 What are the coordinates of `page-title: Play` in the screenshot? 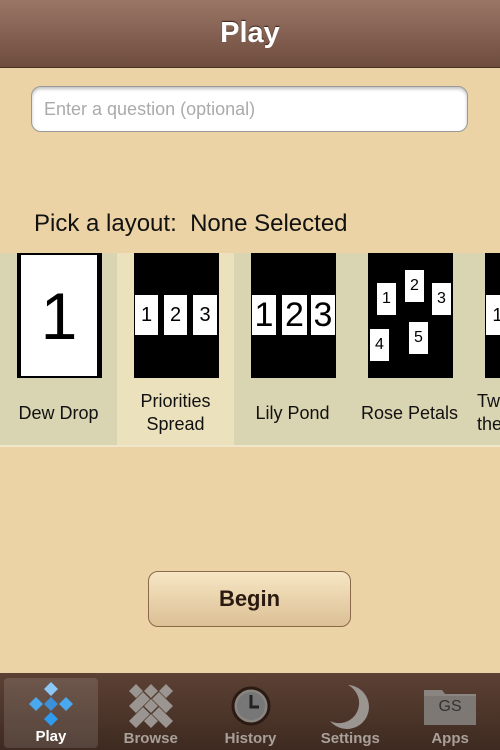 It's located at (250, 33).